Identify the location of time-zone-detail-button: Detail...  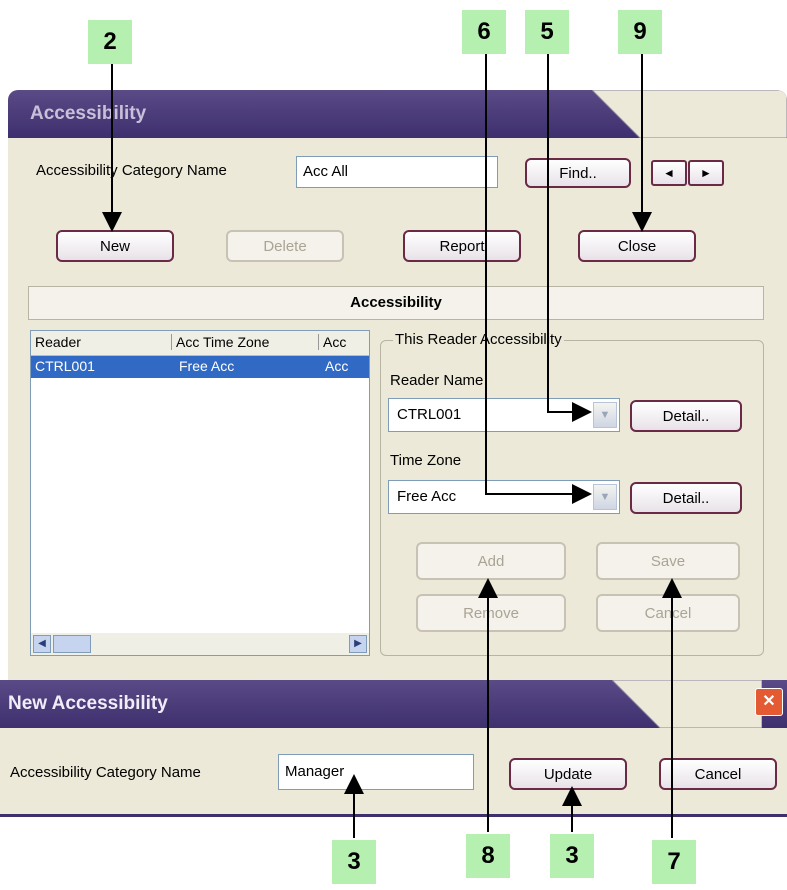
(686, 498).